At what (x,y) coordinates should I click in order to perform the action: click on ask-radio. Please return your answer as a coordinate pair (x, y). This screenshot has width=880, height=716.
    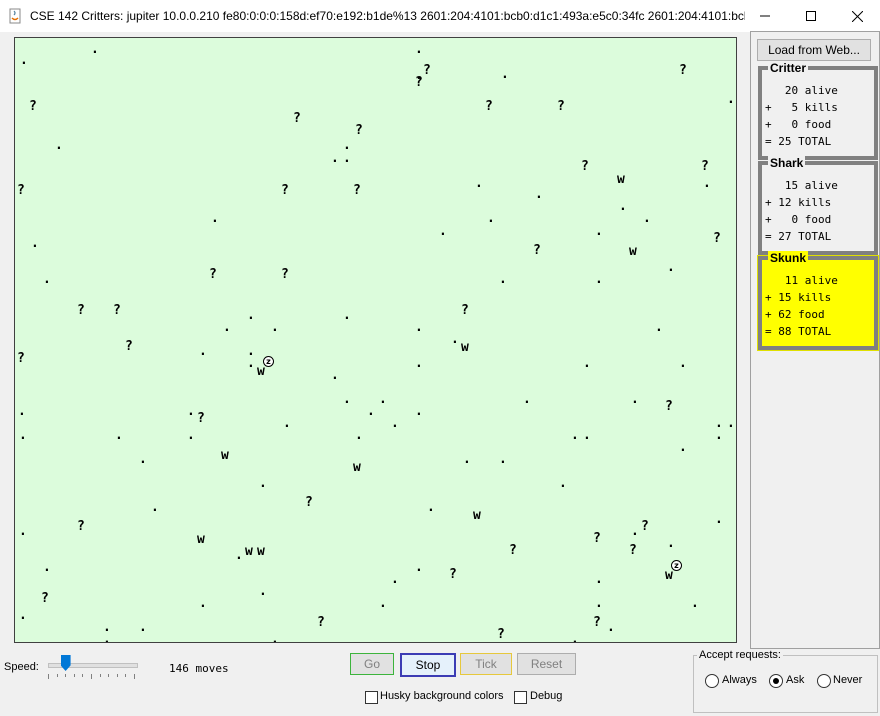
    Looking at the image, I should click on (776, 681).